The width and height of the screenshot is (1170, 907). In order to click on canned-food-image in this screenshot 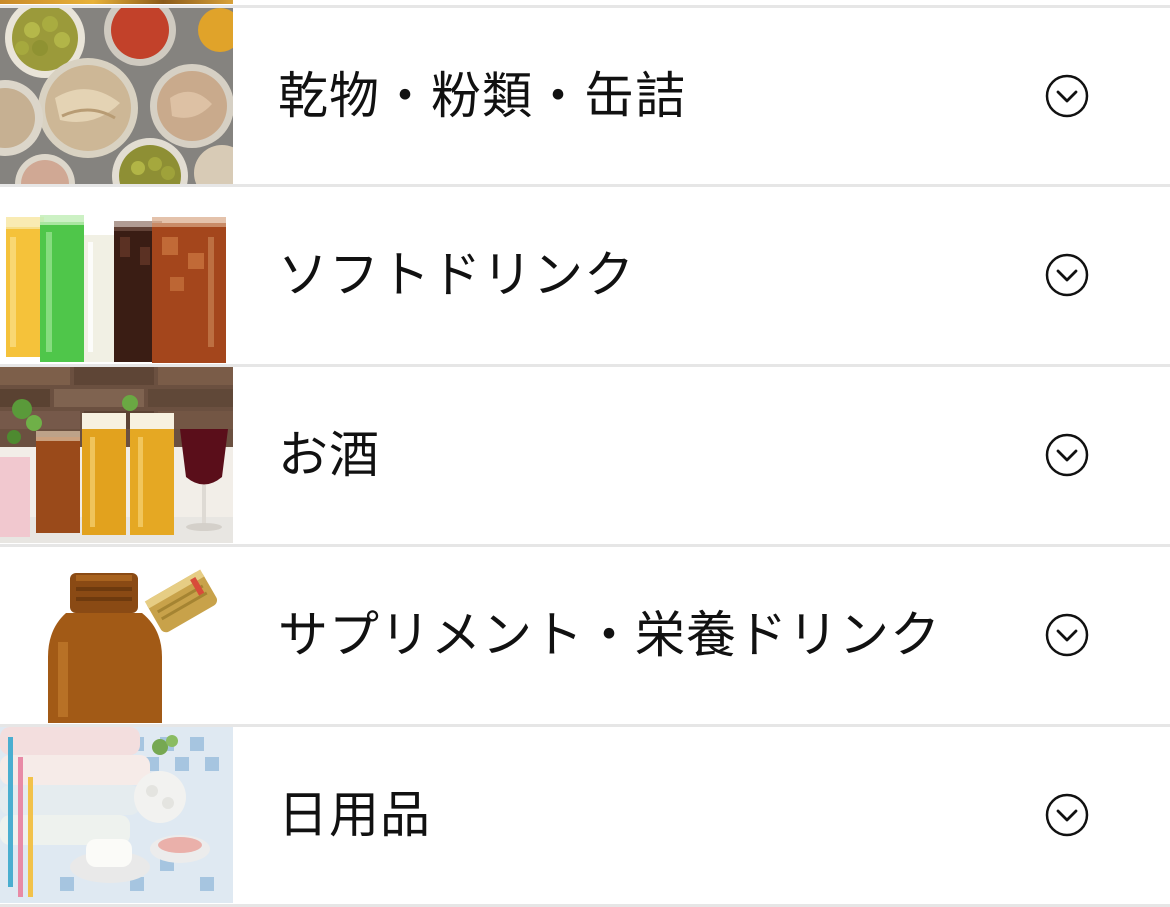, I will do `click(116, 96)`.